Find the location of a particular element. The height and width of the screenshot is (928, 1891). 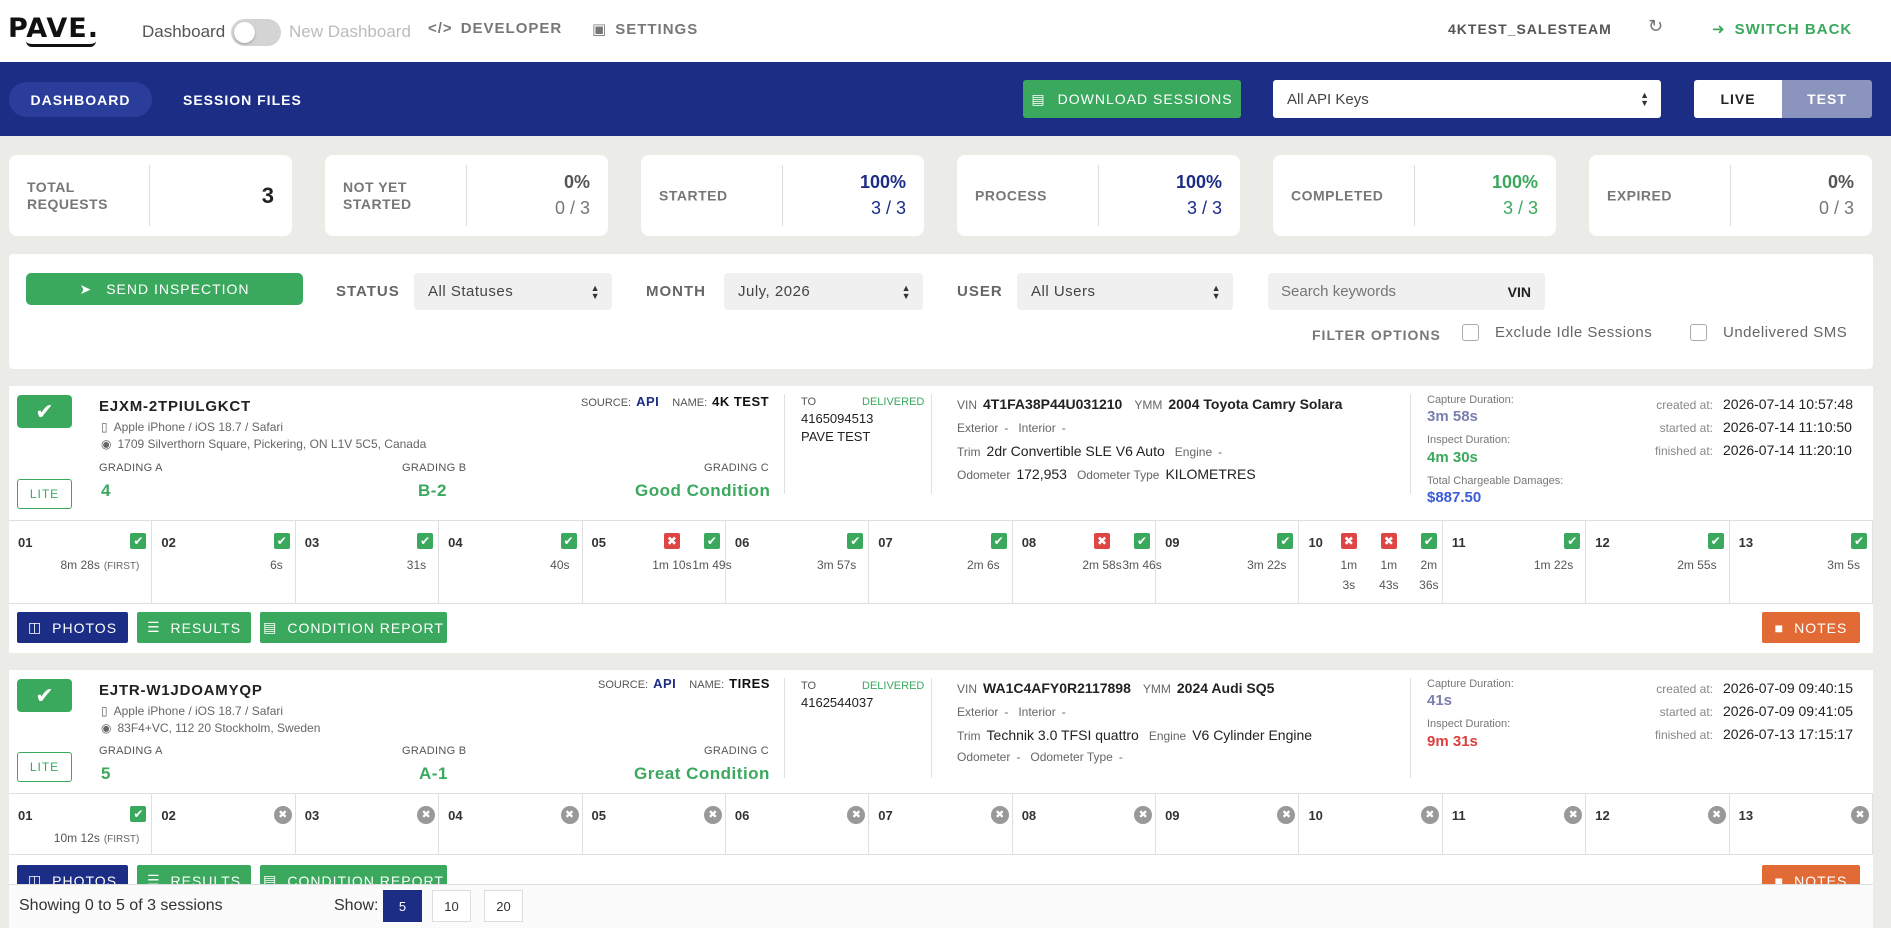

tab-session-files: SESSION FILES is located at coordinates (242, 100).